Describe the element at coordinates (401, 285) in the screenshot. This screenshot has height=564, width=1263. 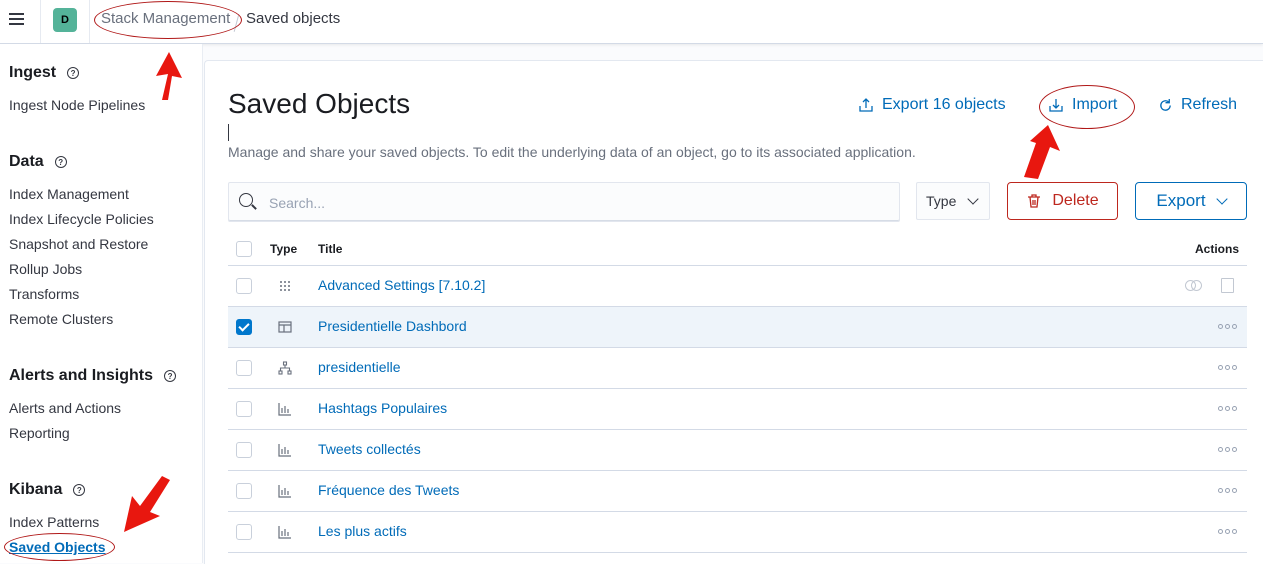
I see `saved-object-title-link: Advanced Settings [7.10.2]` at that location.